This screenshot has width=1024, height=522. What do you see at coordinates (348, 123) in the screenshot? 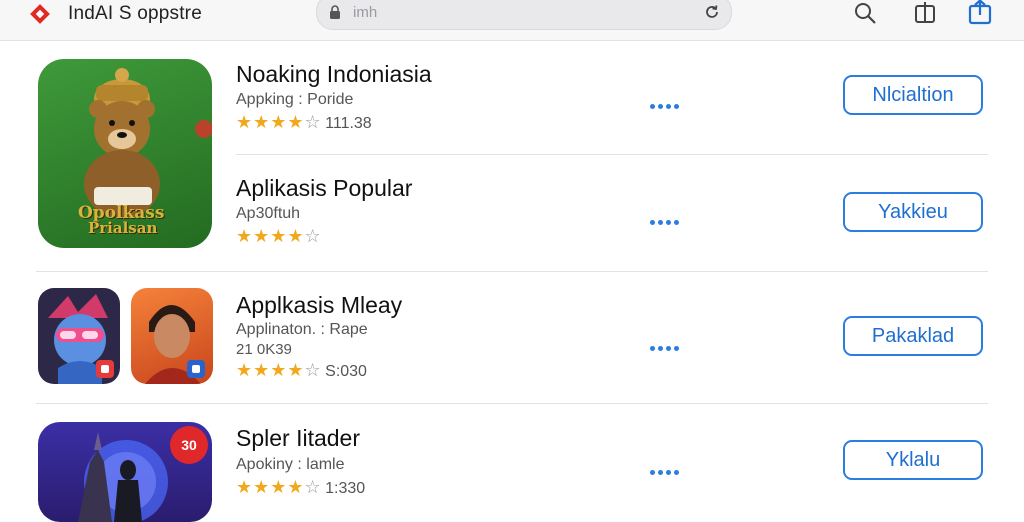
I see `rating-value: 111.38` at bounding box center [348, 123].